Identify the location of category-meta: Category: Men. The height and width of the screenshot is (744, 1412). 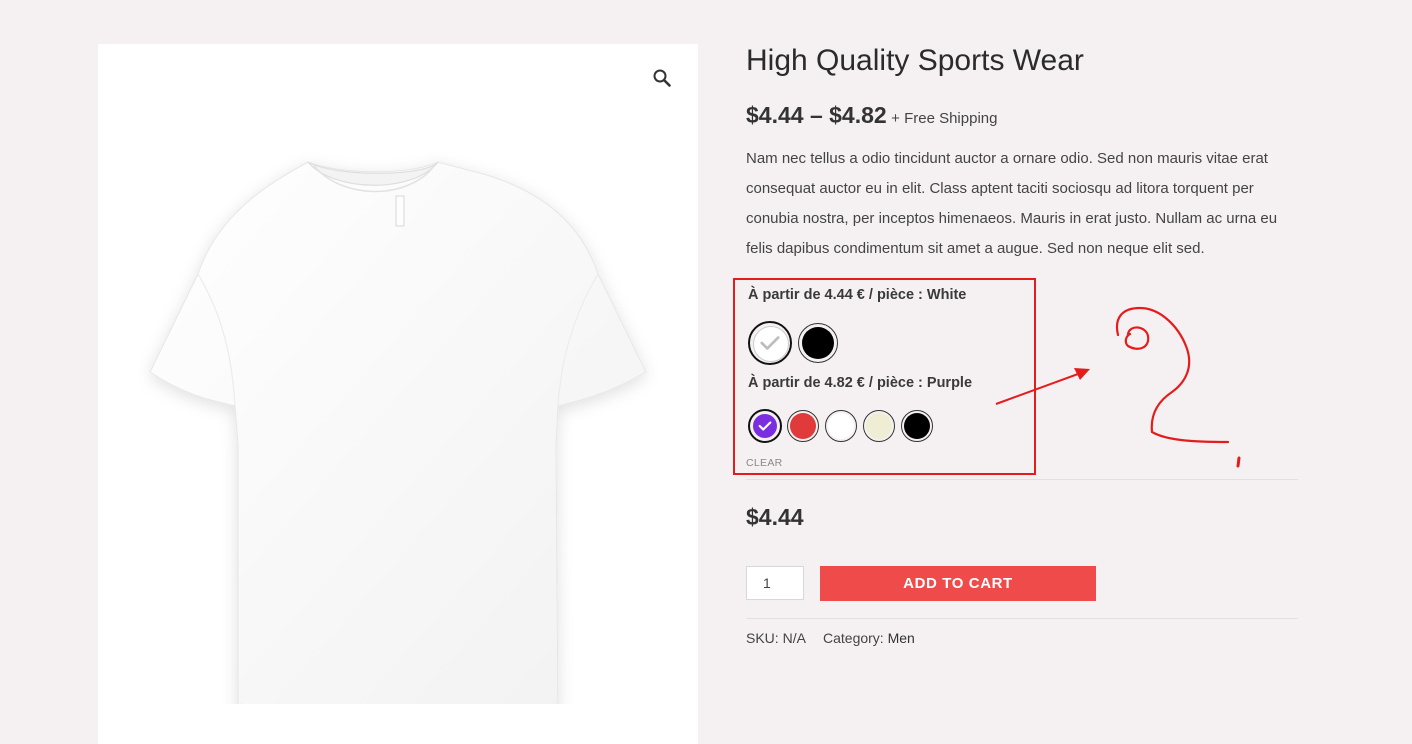
(869, 638).